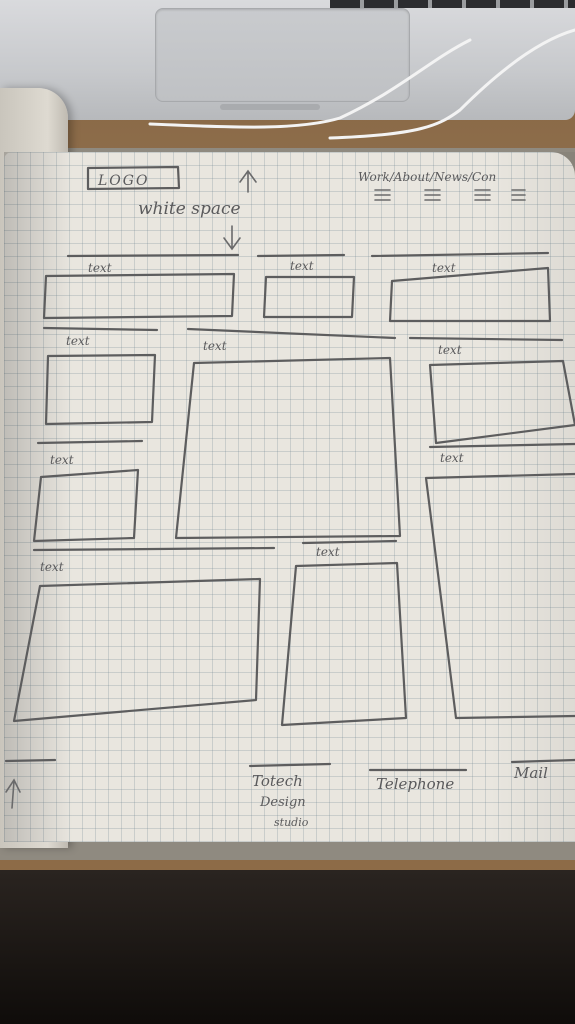 This screenshot has height=1024, width=575. What do you see at coordinates (499, 596) in the screenshot?
I see `box-3c` at bounding box center [499, 596].